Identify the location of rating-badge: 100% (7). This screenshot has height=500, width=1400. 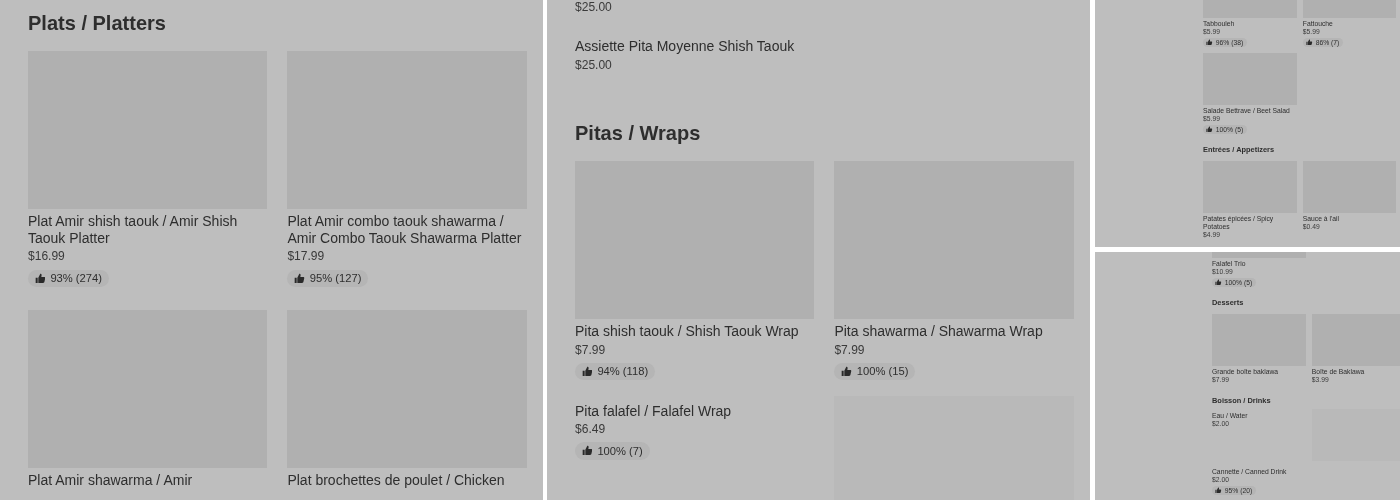
(612, 450).